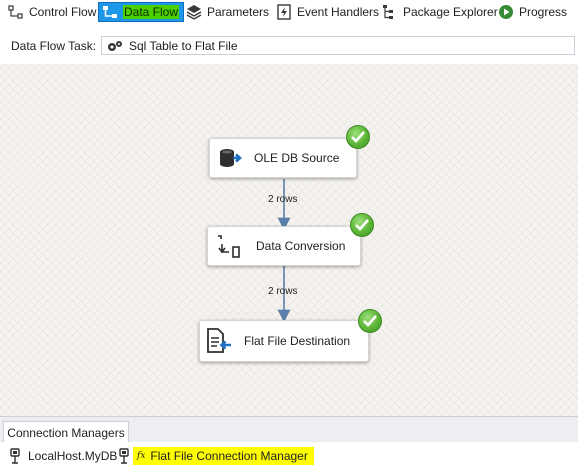 This screenshot has width=578, height=470. I want to click on component-label: Flat File Destination, so click(297, 341).